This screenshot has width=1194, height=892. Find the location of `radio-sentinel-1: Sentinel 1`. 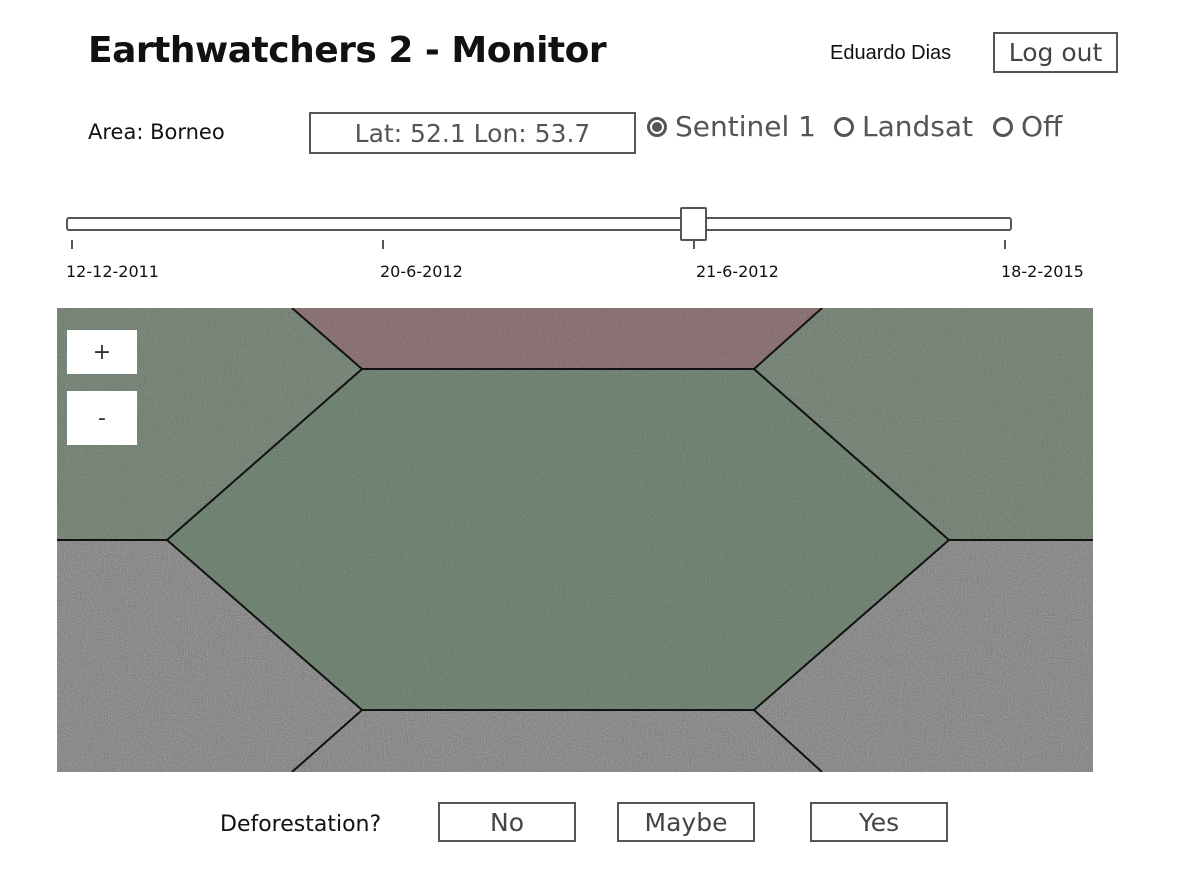

radio-sentinel-1: Sentinel 1 is located at coordinates (731, 126).